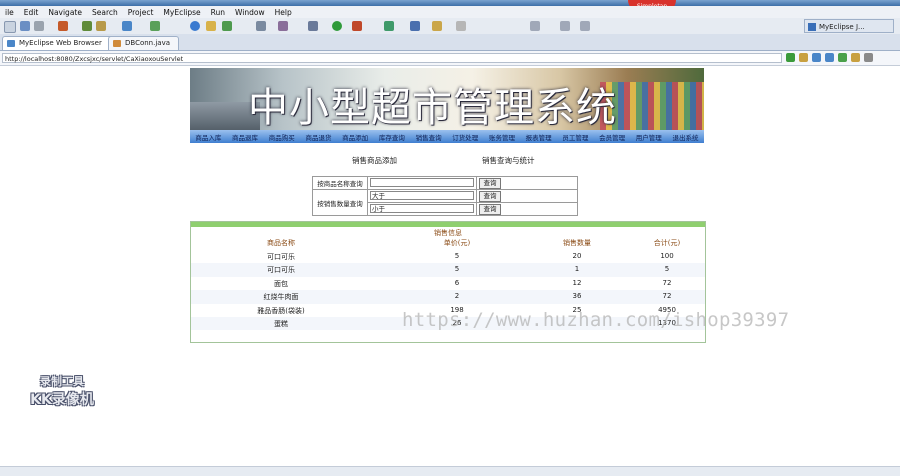  What do you see at coordinates (389, 26) in the screenshot?
I see `new-class-icon` at bounding box center [389, 26].